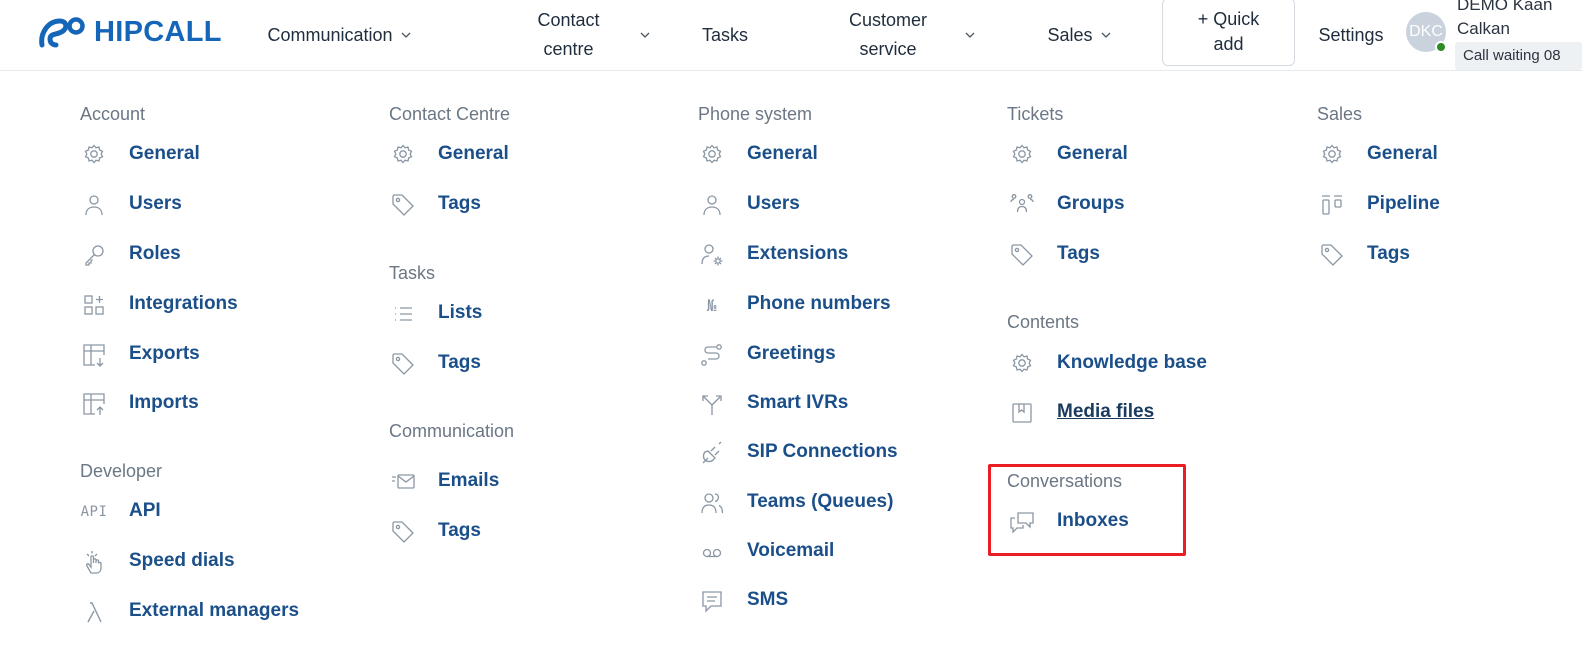  Describe the element at coordinates (712, 552) in the screenshot. I see `voicemail-icon` at that location.